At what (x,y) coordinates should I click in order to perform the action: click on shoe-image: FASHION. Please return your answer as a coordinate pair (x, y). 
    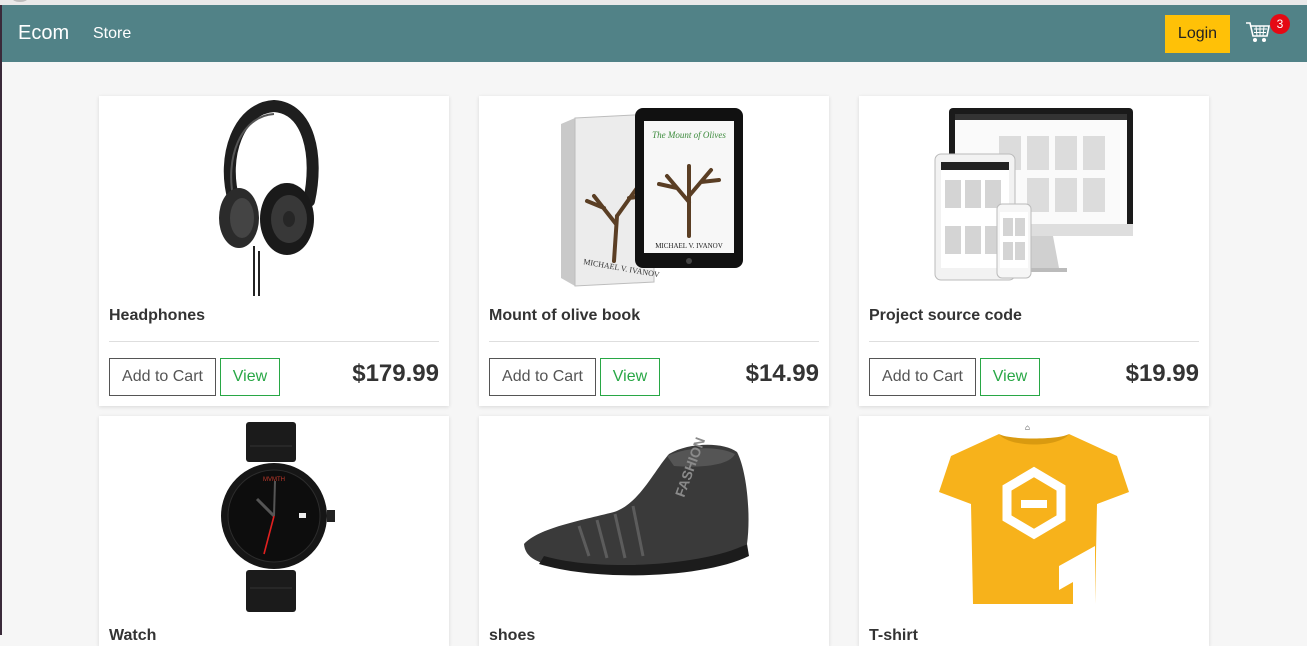
    Looking at the image, I should click on (636, 505).